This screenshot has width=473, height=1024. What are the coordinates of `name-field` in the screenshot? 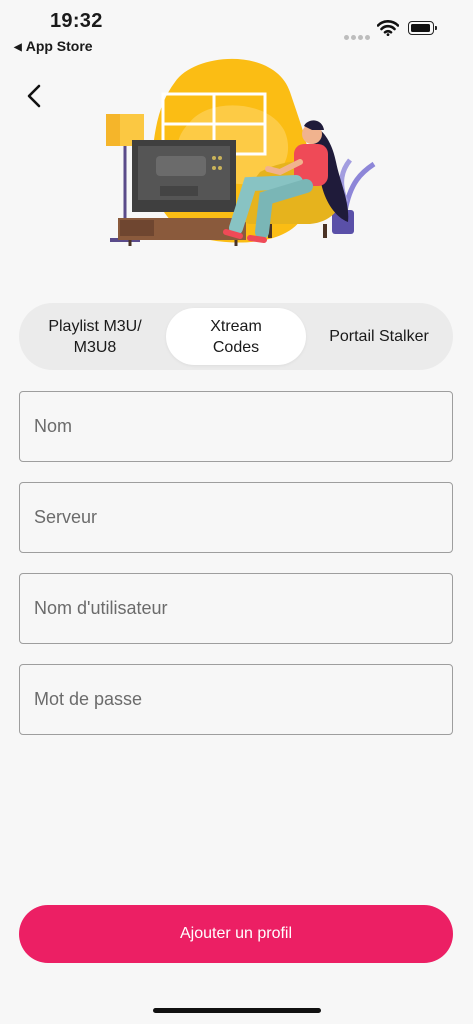 It's located at (236, 426).